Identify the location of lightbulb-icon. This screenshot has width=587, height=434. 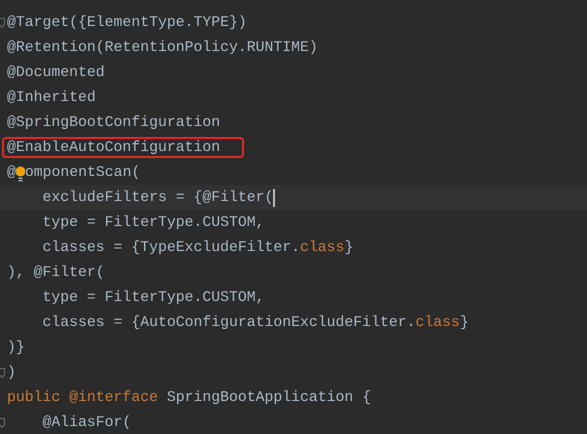
(20, 174).